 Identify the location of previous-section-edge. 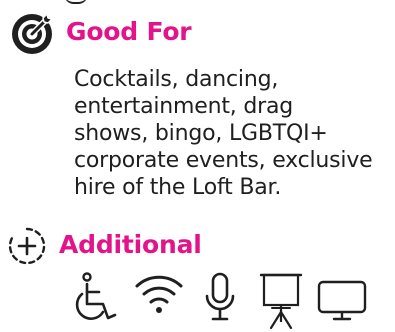
(76, 2).